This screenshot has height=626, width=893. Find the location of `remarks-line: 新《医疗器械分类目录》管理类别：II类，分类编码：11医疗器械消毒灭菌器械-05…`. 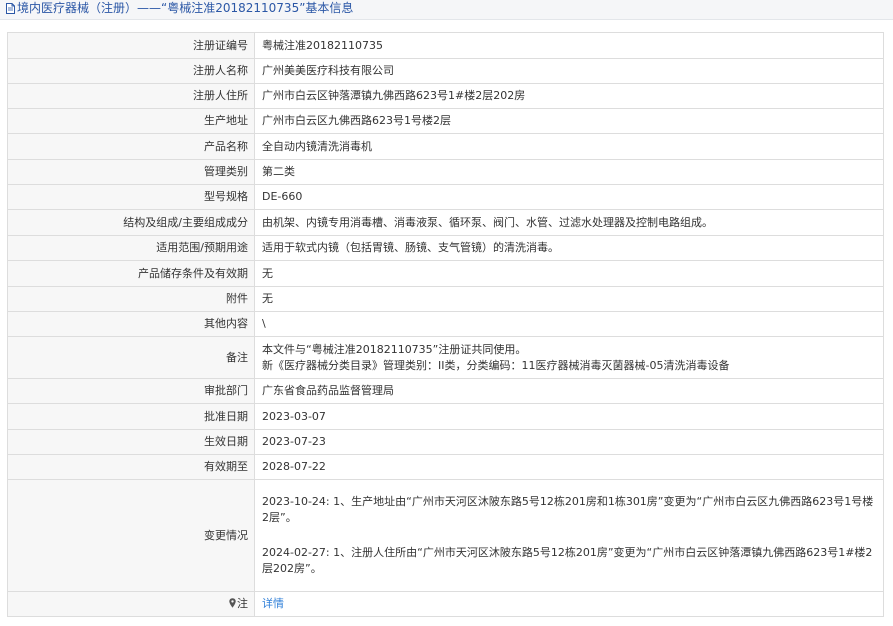

remarks-line: 新《医疗器械分类目录》管理类别：II类，分类编码：11医疗器械消毒灭菌器械-05… is located at coordinates (496, 365).